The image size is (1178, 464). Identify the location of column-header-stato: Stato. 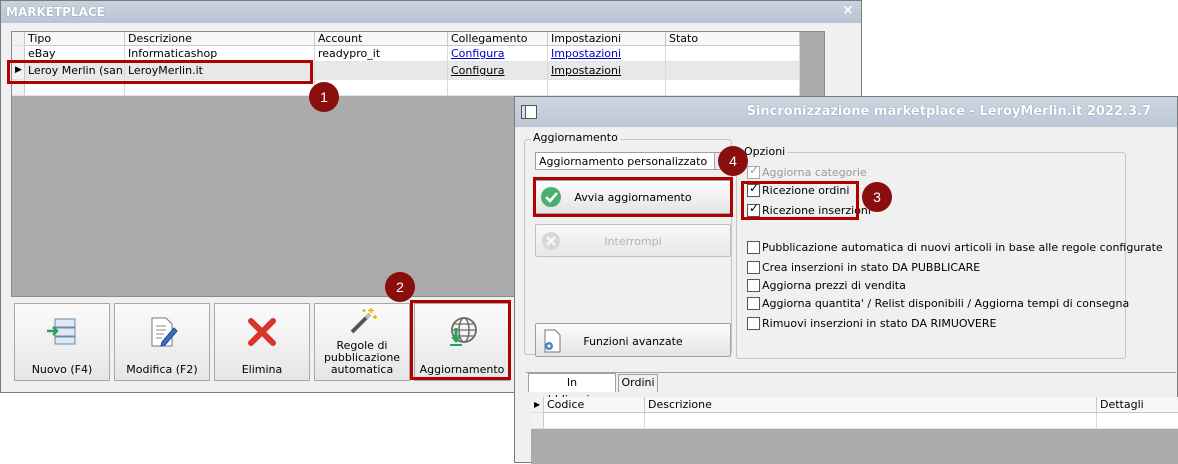
(733, 39).